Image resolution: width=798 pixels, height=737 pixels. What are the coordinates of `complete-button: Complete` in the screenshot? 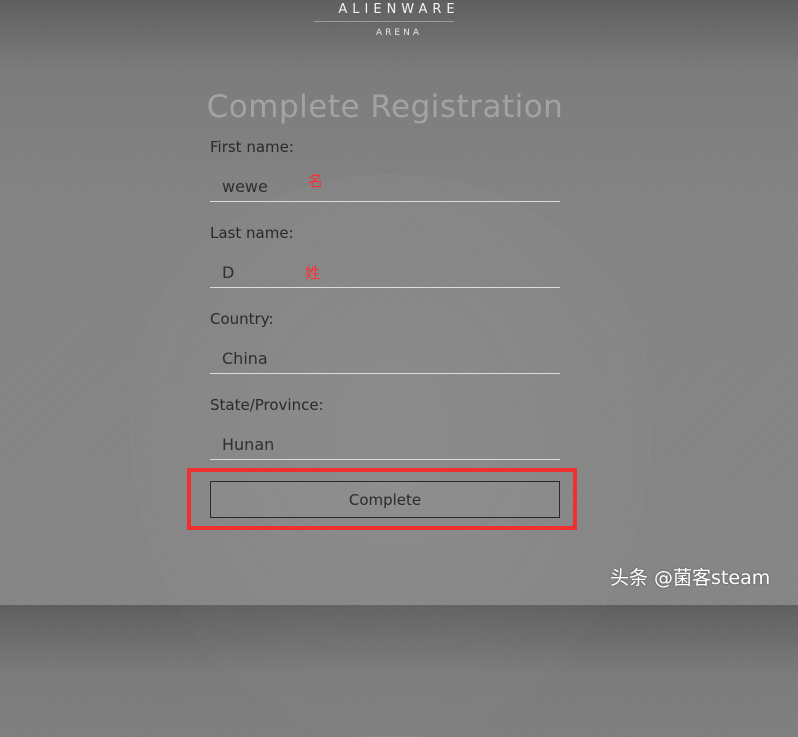 It's located at (385, 499).